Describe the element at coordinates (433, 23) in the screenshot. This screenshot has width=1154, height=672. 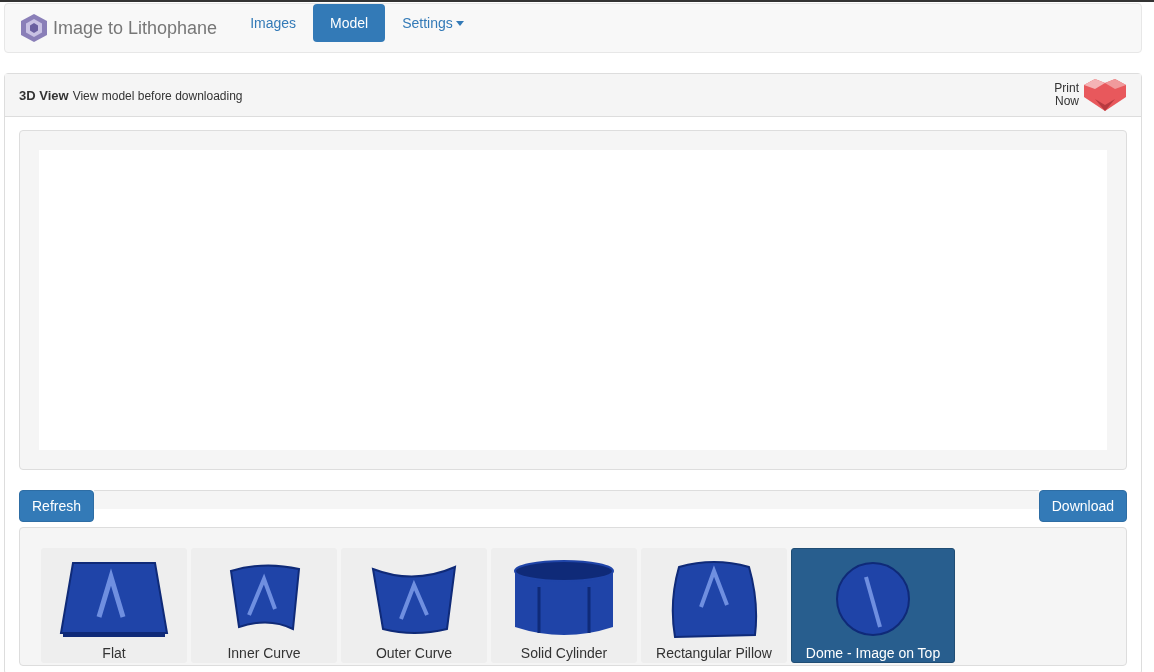
I see `nav-link: Settings` at that location.